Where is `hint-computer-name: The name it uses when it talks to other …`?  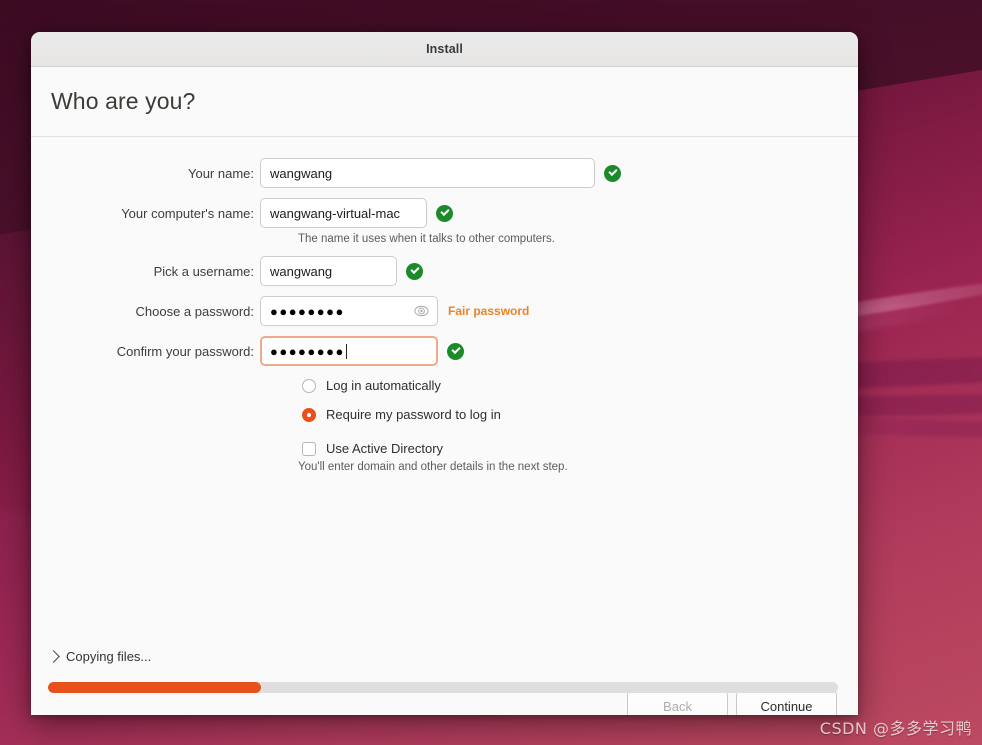 hint-computer-name: The name it uses when it talks to other … is located at coordinates (426, 239).